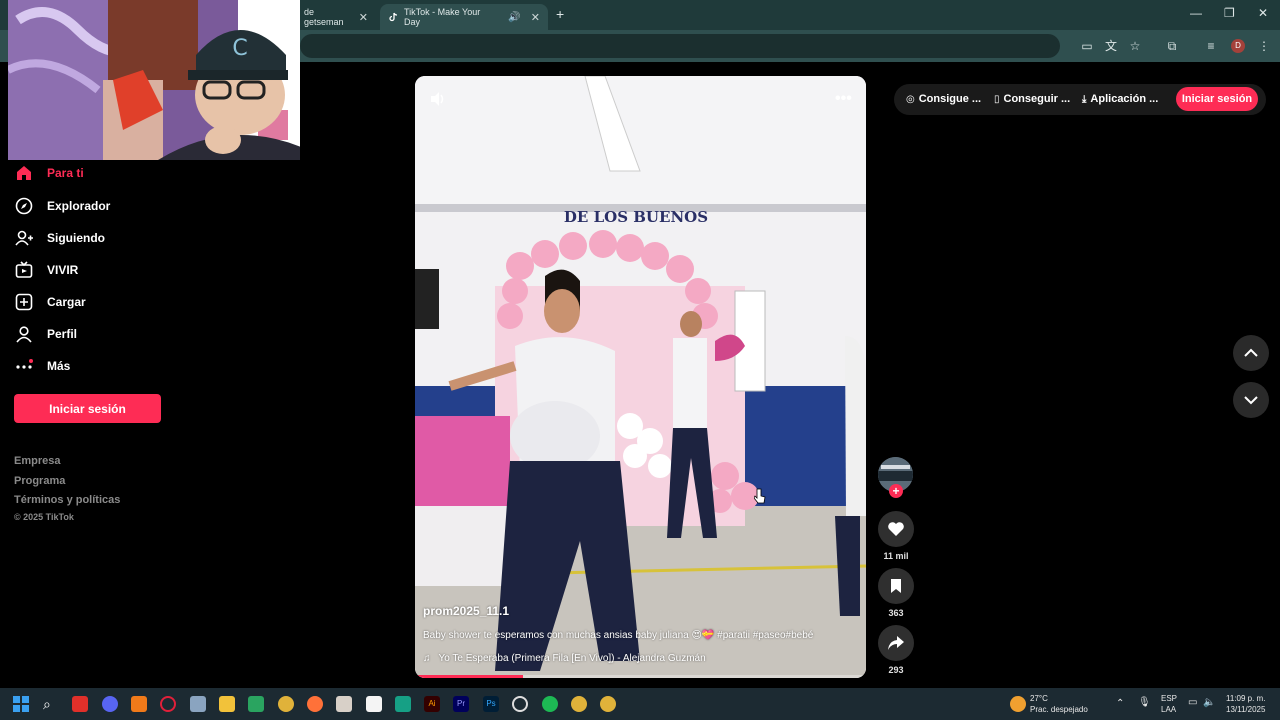  What do you see at coordinates (1217, 99) in the screenshot?
I see `top-signin-button: Iniciar sesión` at bounding box center [1217, 99].